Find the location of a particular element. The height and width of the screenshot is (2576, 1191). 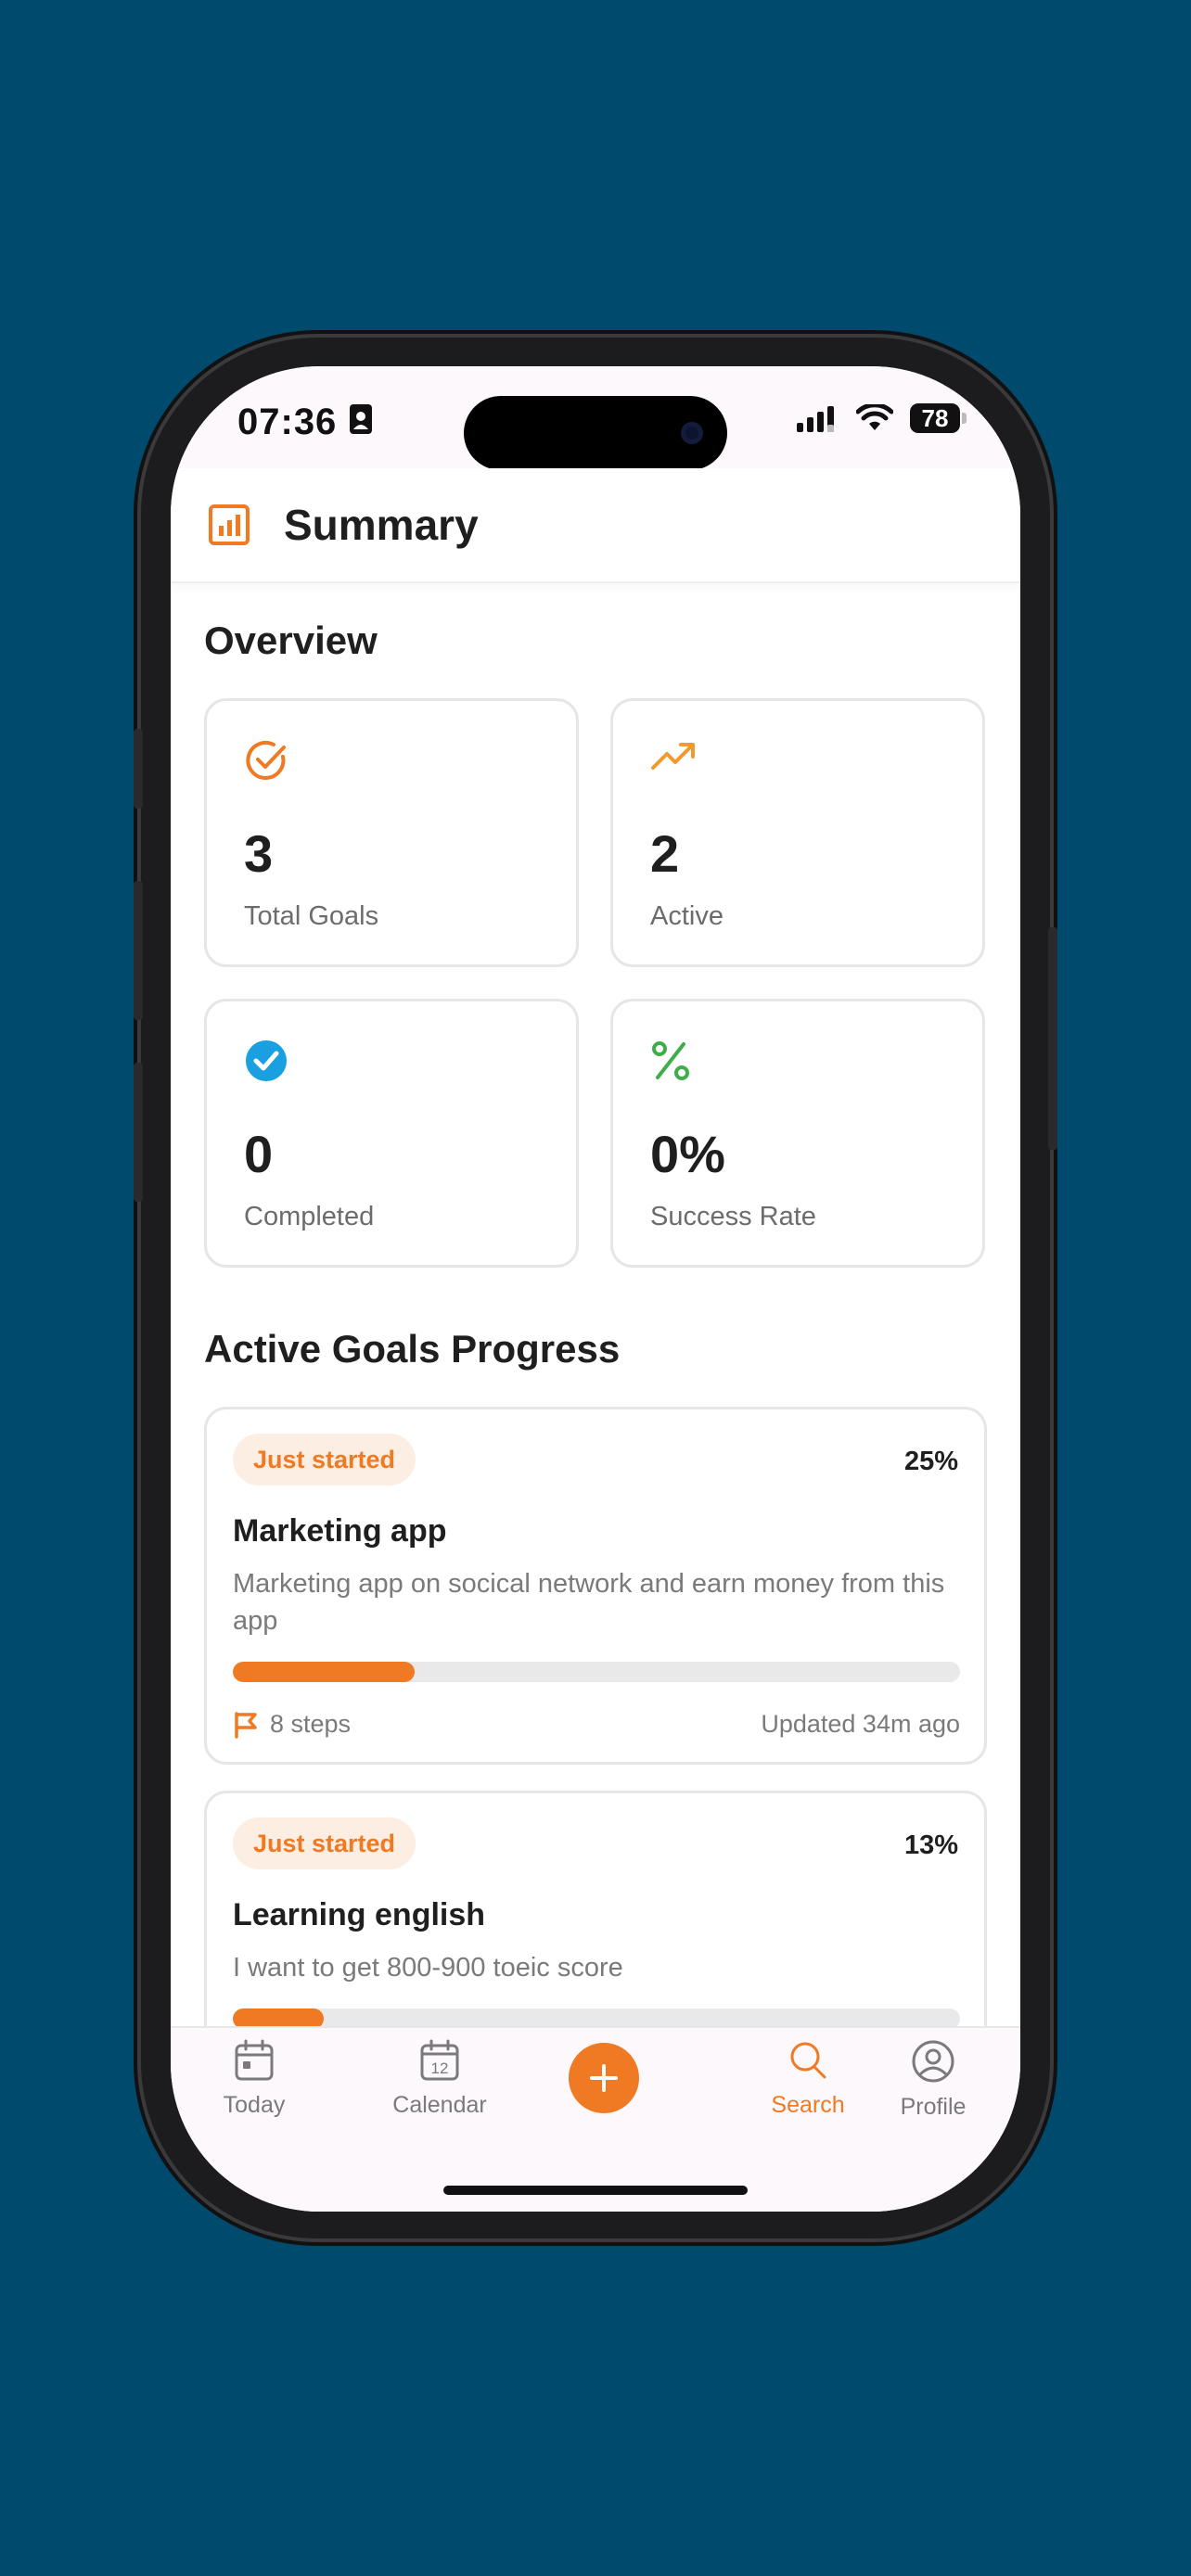

stat-label: Total Goals is located at coordinates (311, 916).